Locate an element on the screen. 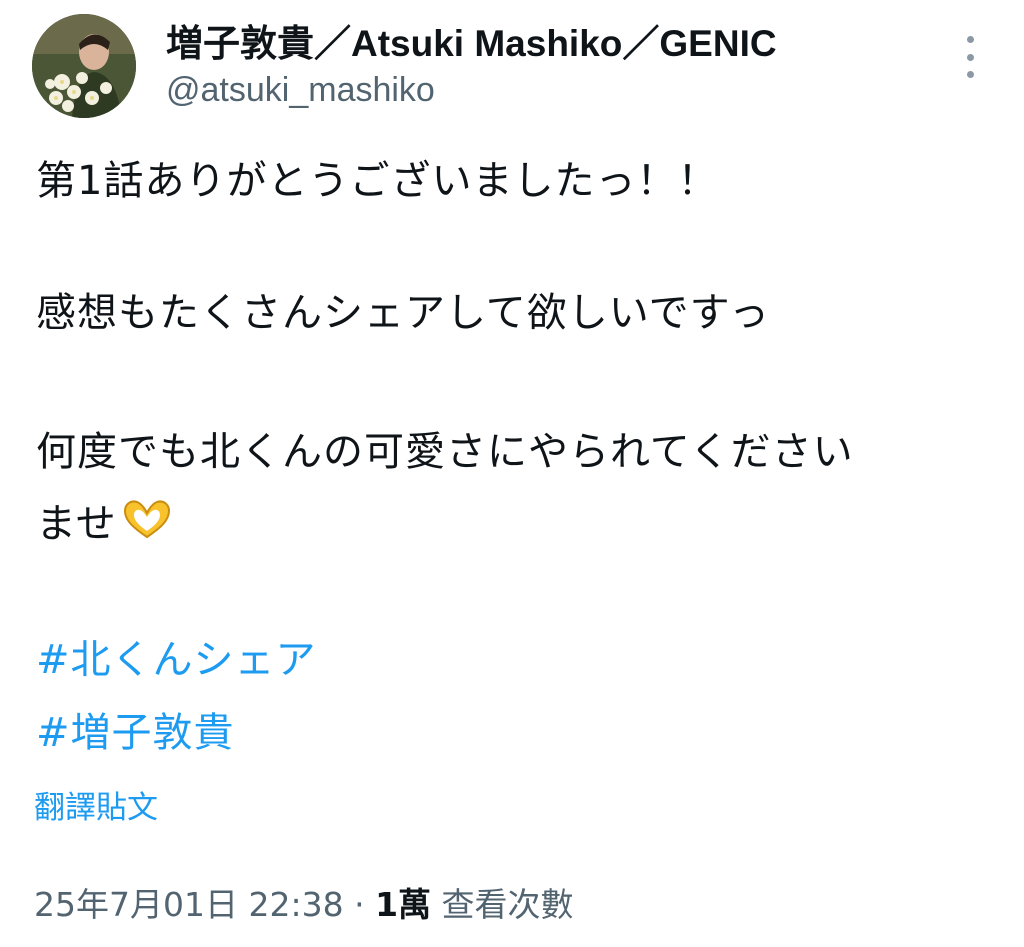  hashtag-link: #北くんシェア is located at coordinates (176, 660).